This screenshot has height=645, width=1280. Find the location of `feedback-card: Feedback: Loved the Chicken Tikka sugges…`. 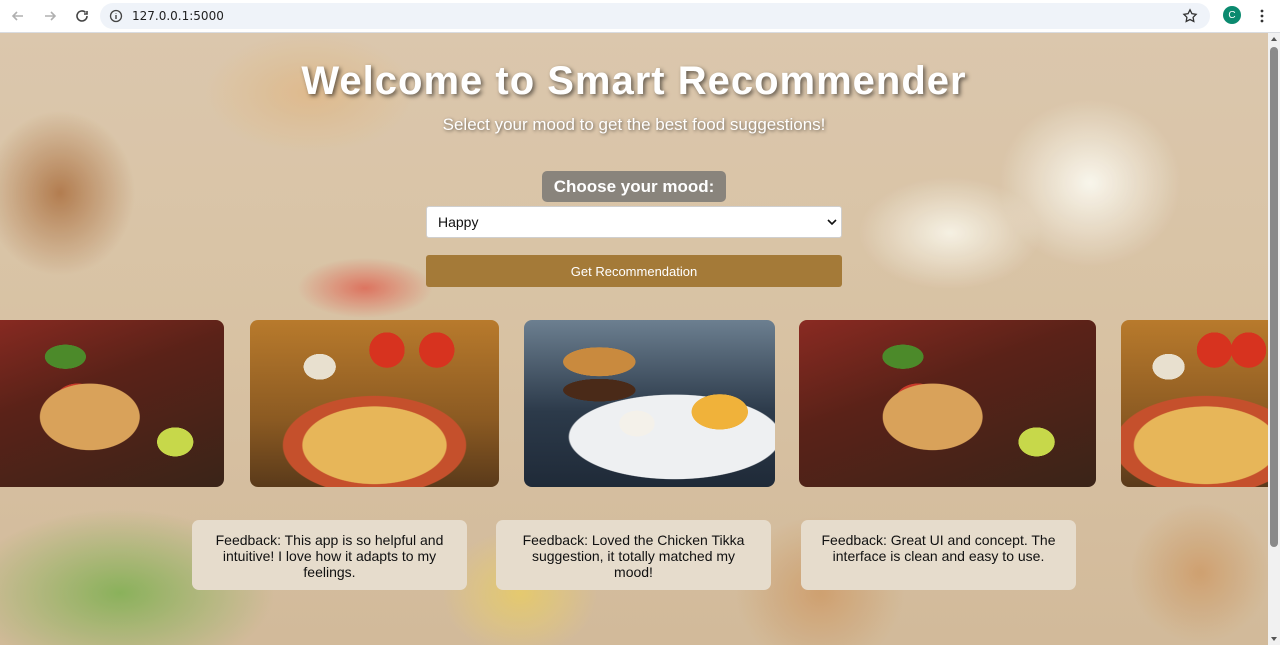

feedback-card: Feedback: Loved the Chicken Tikka sugges… is located at coordinates (633, 555).